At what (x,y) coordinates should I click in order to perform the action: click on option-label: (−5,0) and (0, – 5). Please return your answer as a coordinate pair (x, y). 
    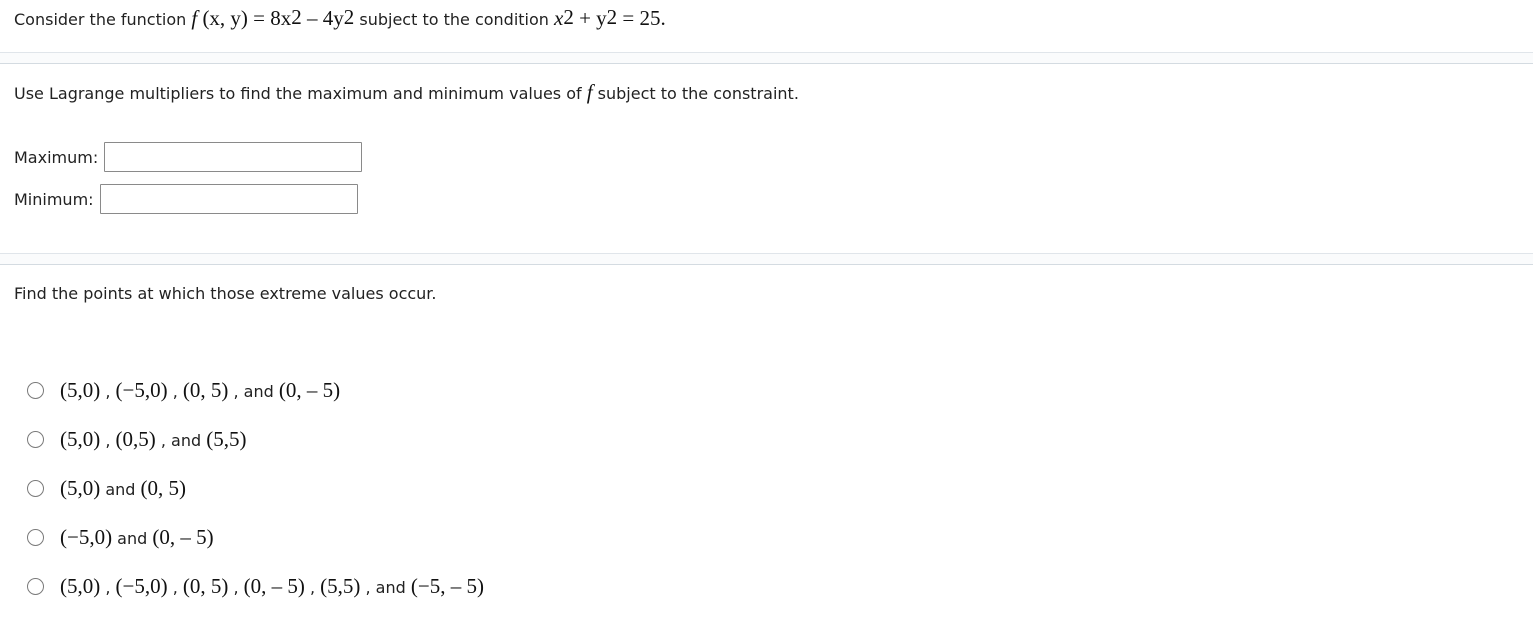
    Looking at the image, I should click on (137, 537).